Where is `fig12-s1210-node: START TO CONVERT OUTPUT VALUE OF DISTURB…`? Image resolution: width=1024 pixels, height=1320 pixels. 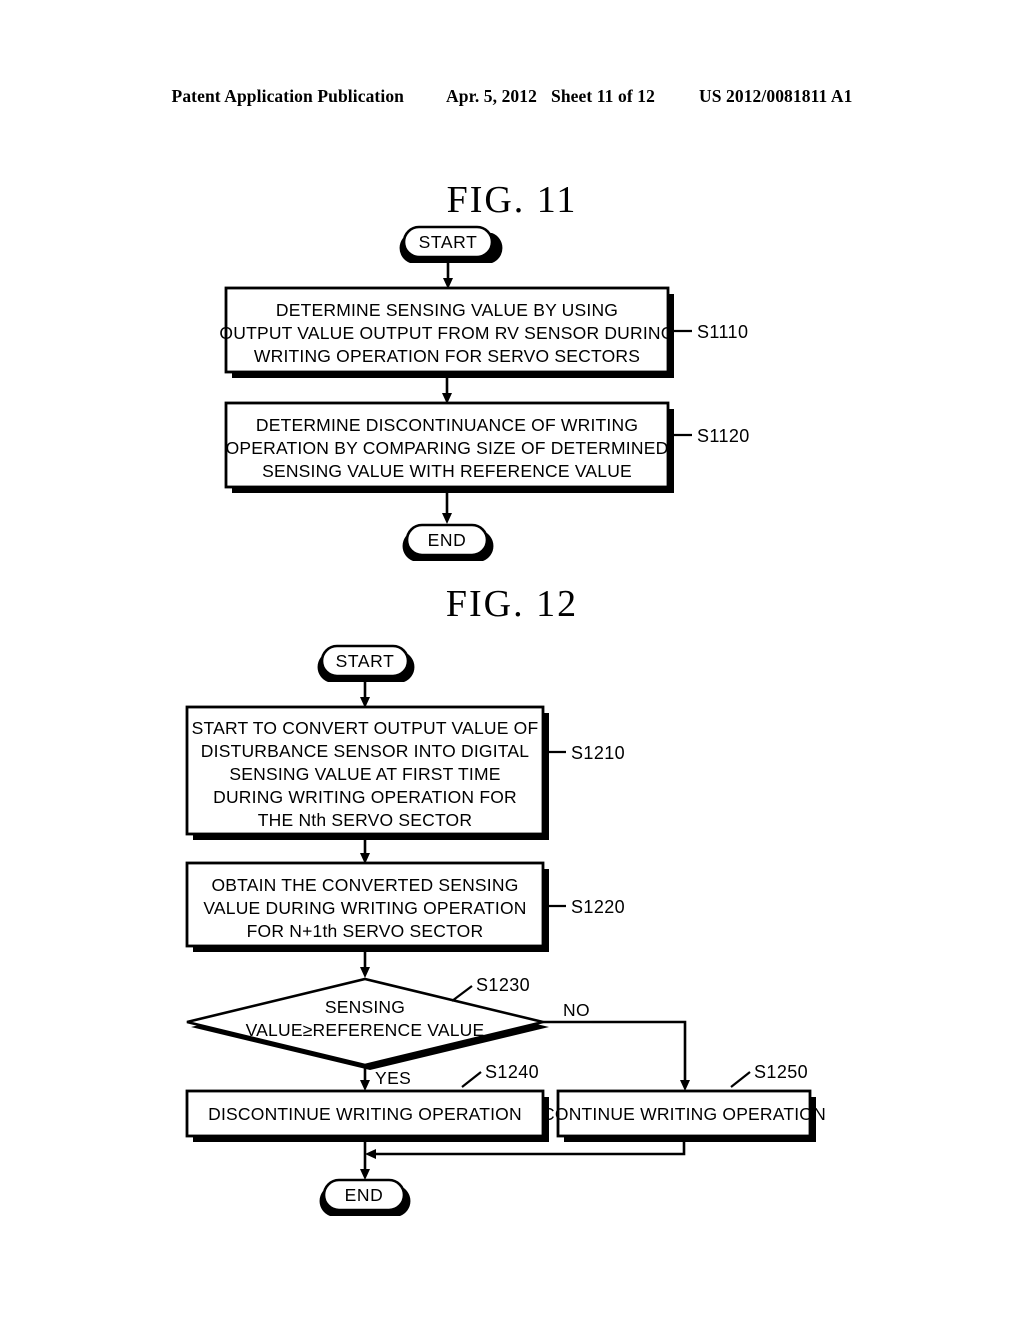
fig12-s1210-node: START TO CONVERT OUTPUT VALUE OF DISTURB… is located at coordinates (367, 772).